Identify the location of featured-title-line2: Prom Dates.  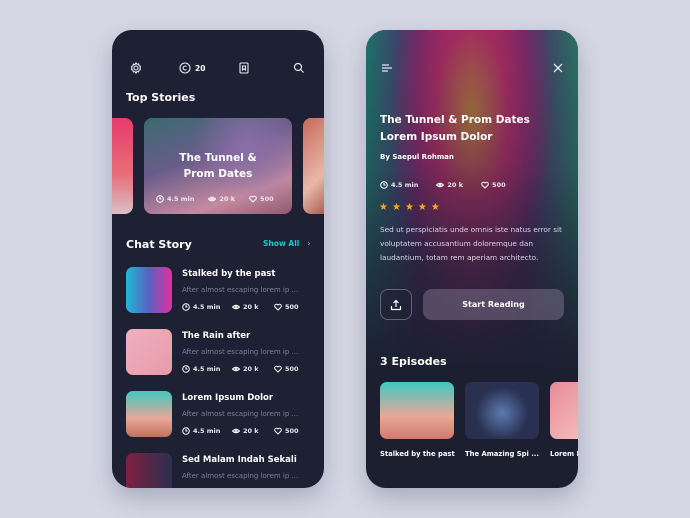
(218, 174).